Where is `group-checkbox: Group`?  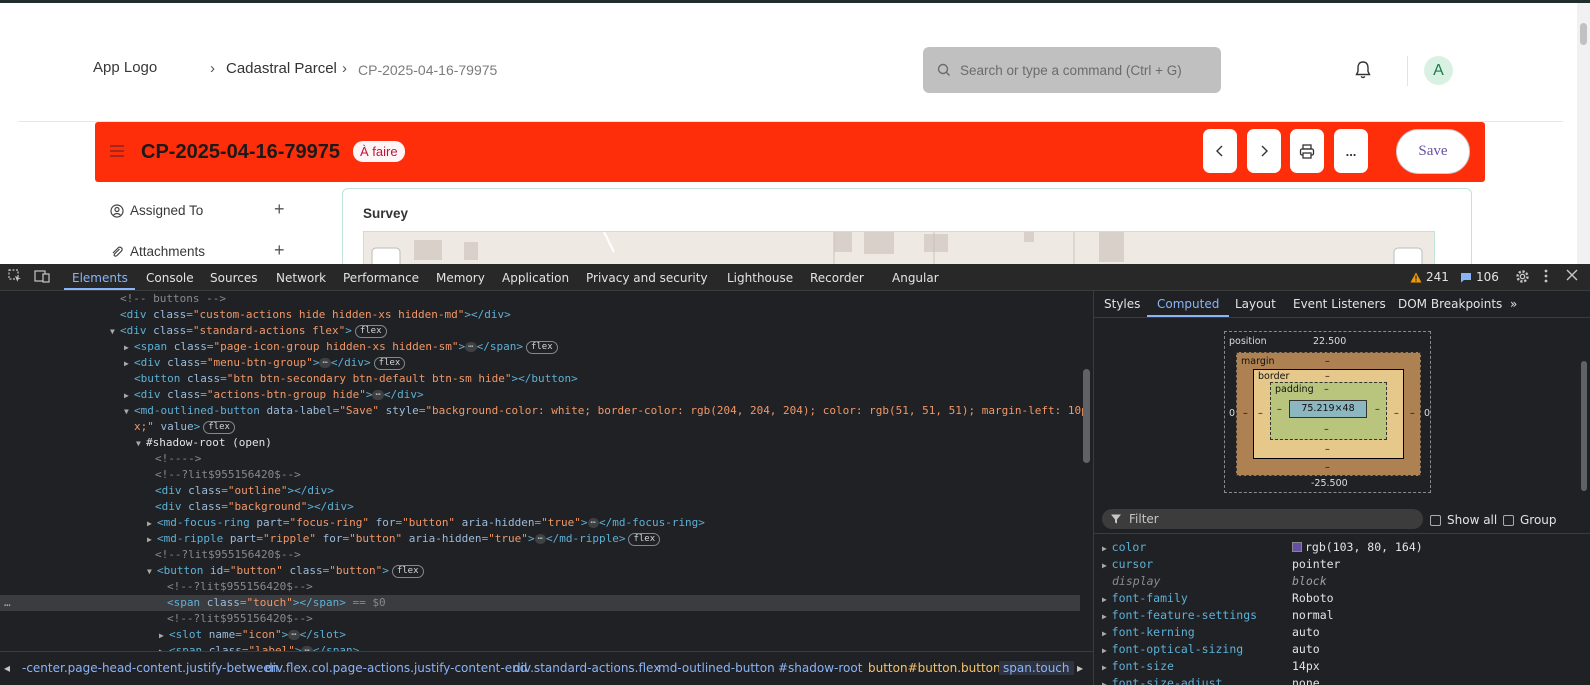
group-checkbox: Group is located at coordinates (1530, 520).